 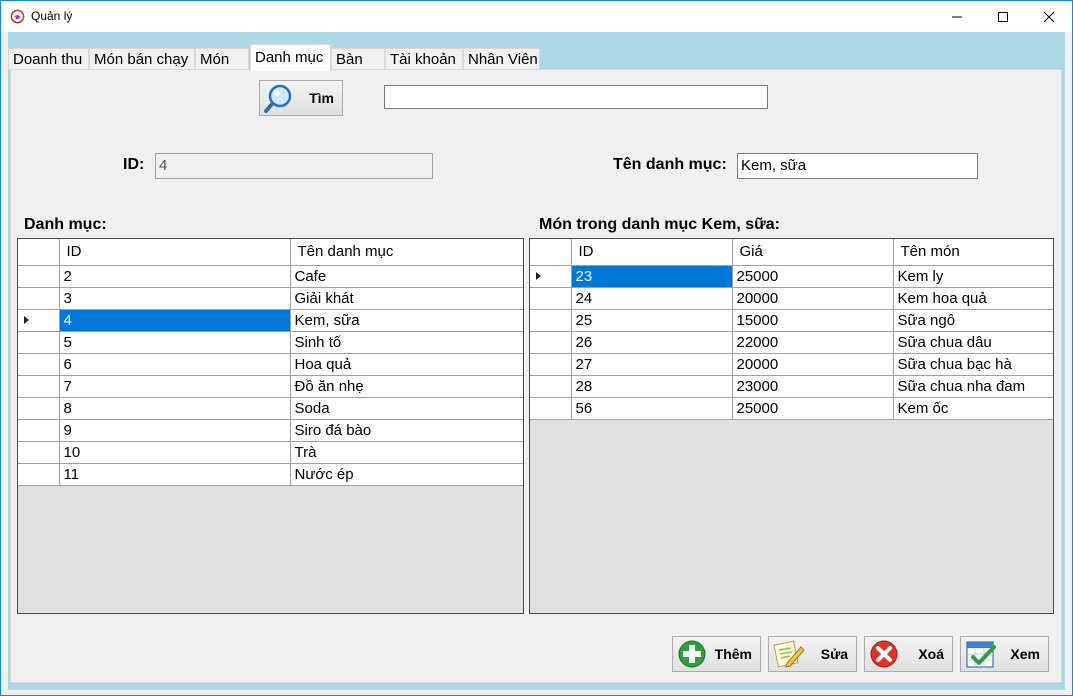 I want to click on cell-id: 56, so click(x=652, y=408).